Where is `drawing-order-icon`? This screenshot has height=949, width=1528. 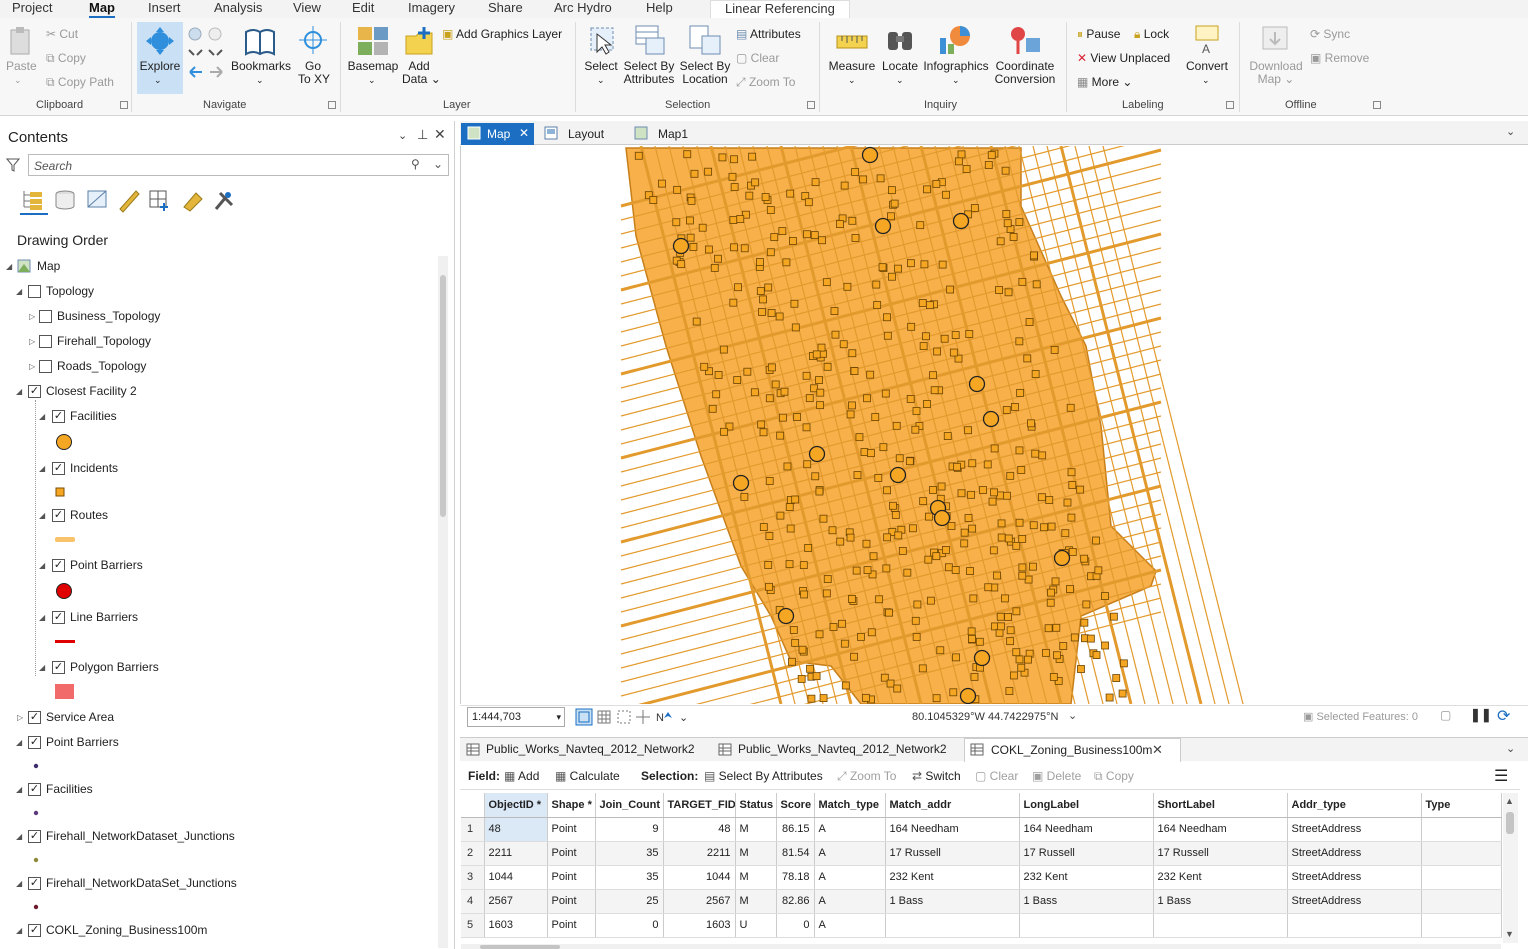 drawing-order-icon is located at coordinates (34, 201).